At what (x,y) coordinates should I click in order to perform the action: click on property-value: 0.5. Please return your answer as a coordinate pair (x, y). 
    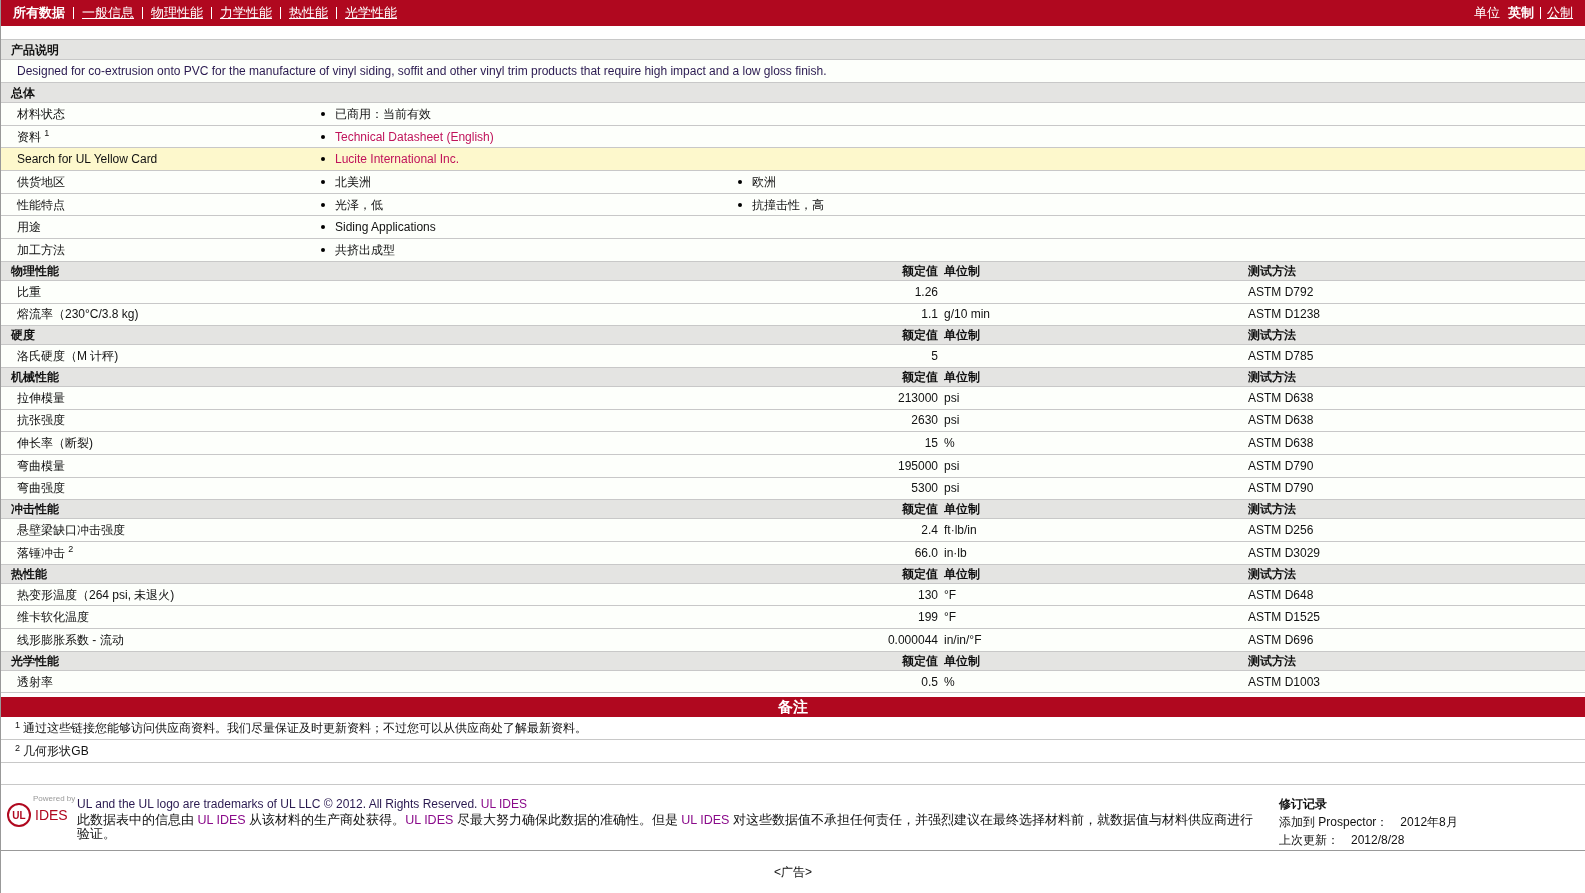
    Looking at the image, I should click on (929, 682).